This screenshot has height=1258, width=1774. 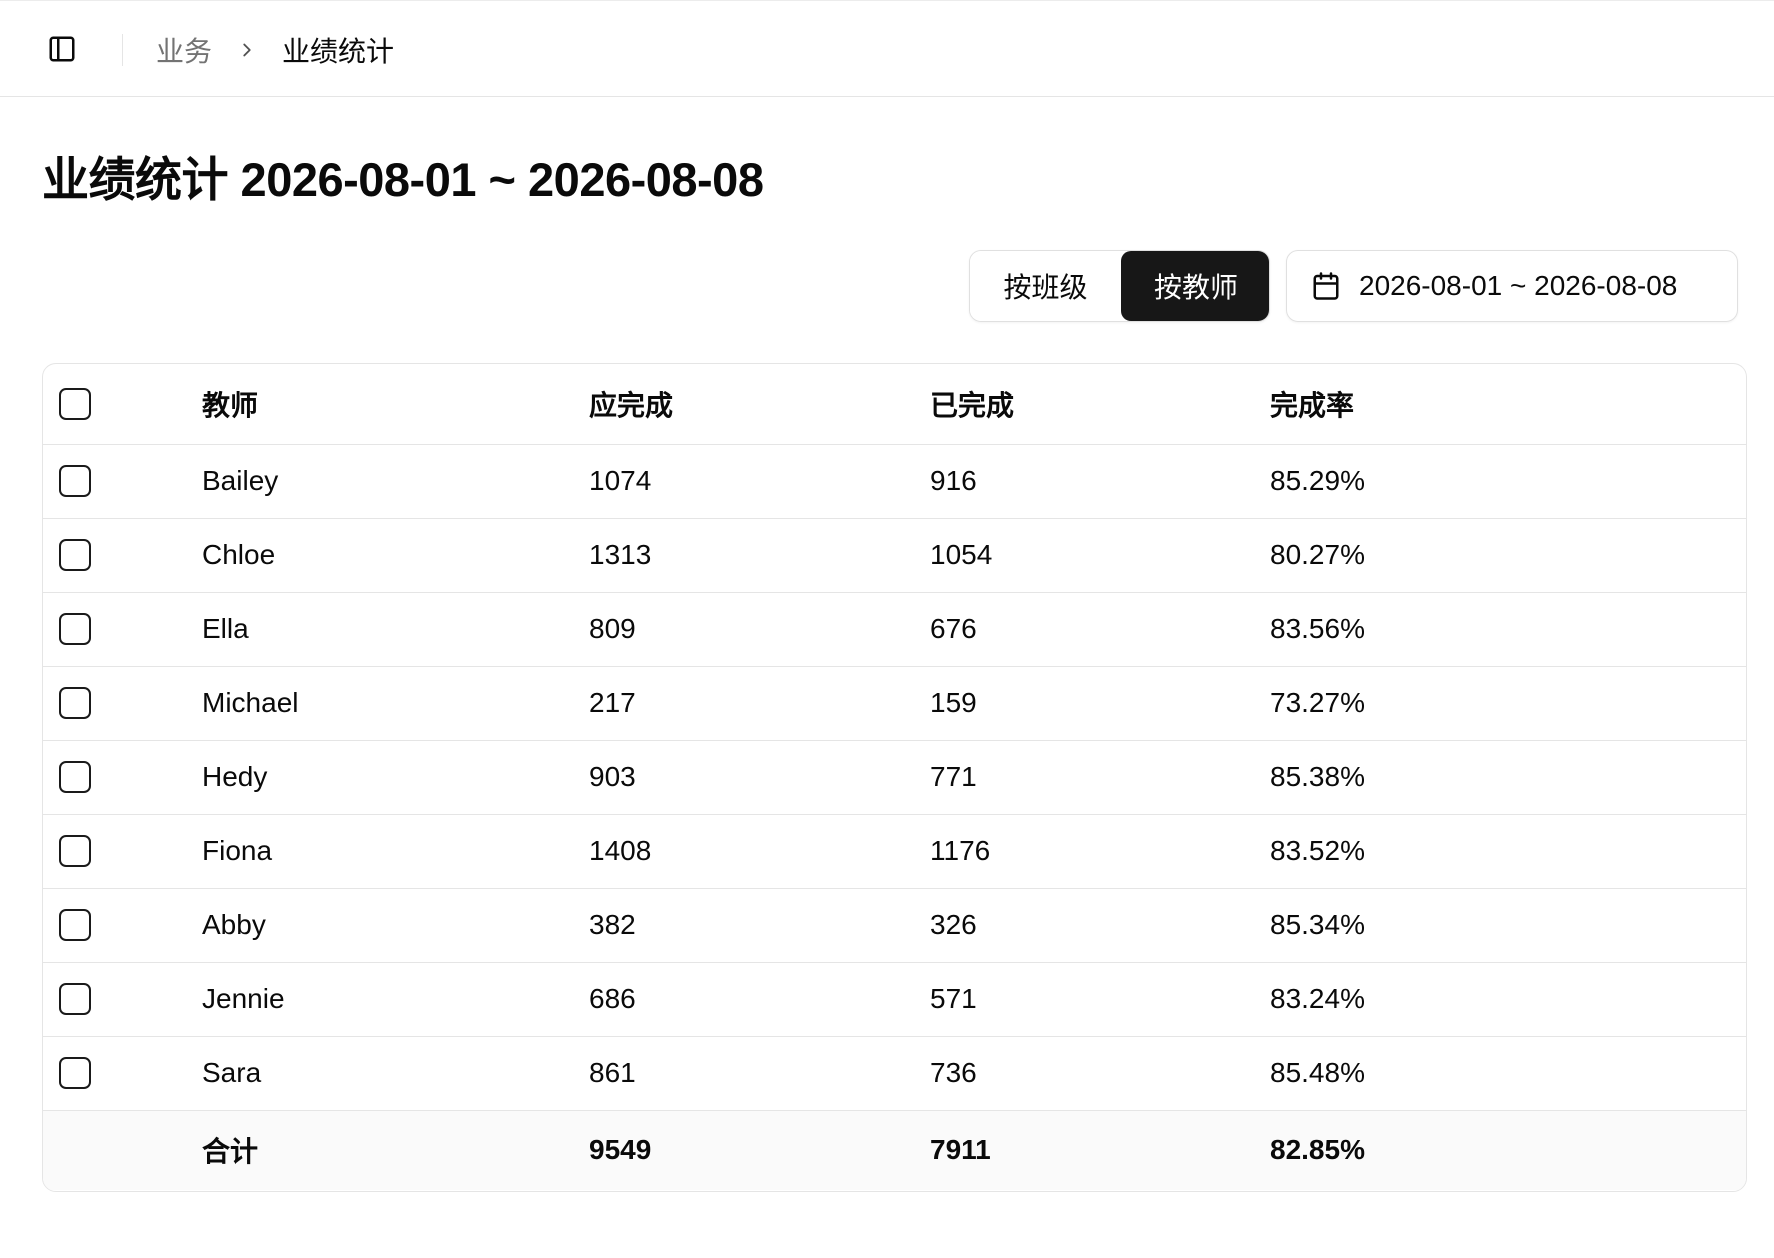 I want to click on cell-done: 1054, so click(x=1100, y=555).